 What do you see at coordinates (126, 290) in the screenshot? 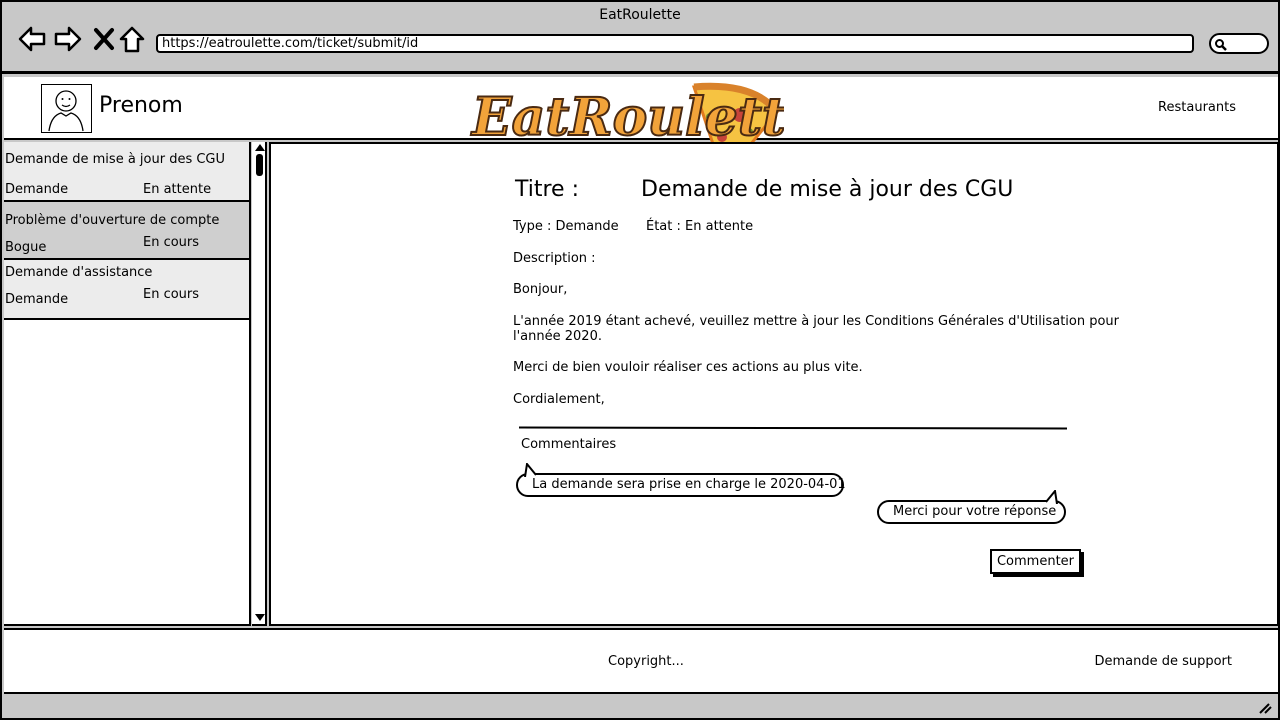
I see `ticket-list-item: Demande d'assistance Demande En cours` at bounding box center [126, 290].